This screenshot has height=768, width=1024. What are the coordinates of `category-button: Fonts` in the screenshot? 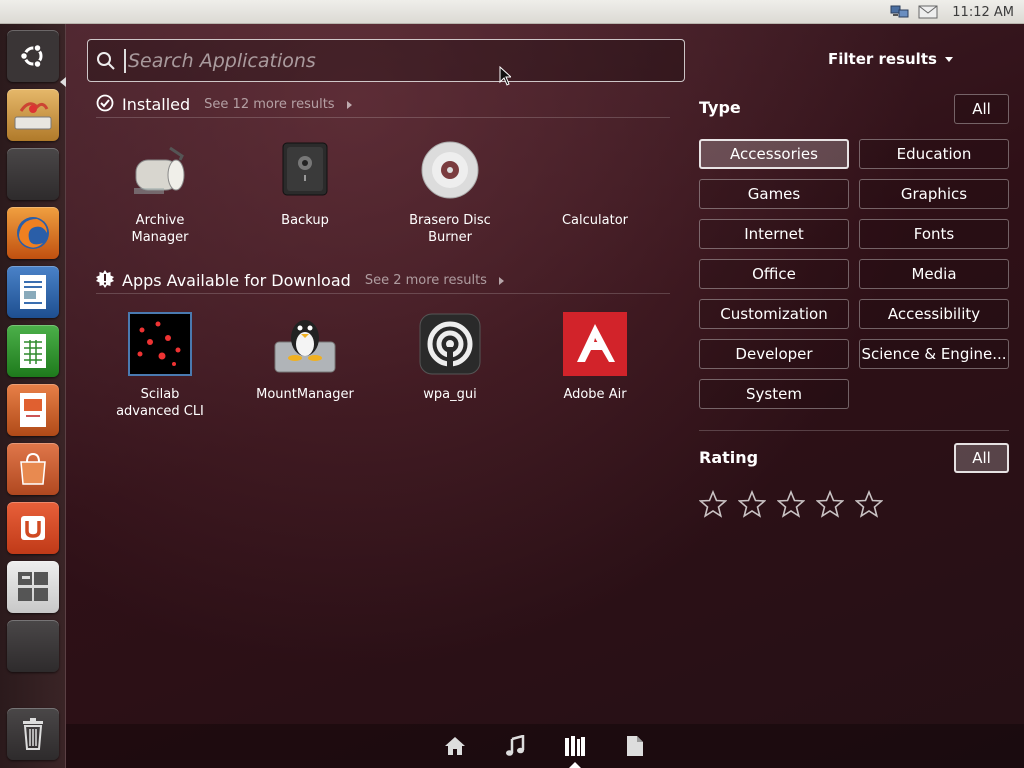 It's located at (934, 234).